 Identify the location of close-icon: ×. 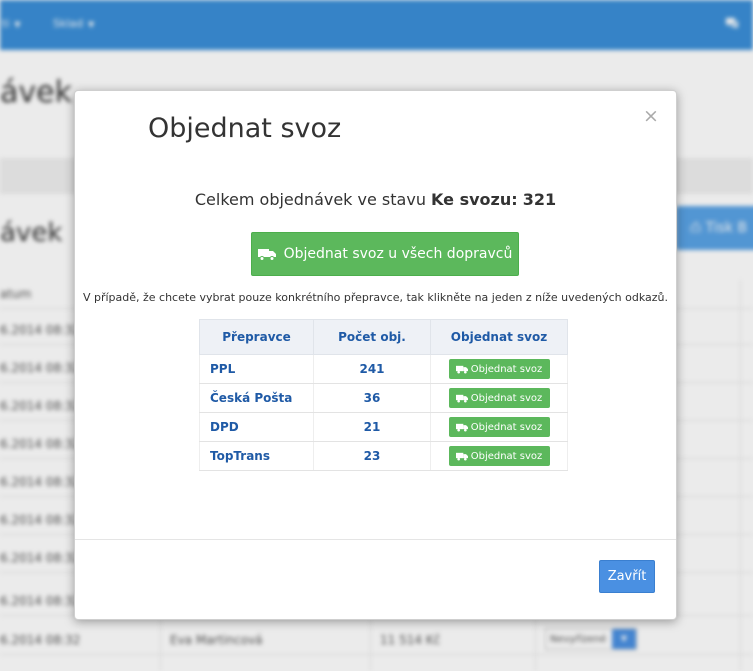
(651, 116).